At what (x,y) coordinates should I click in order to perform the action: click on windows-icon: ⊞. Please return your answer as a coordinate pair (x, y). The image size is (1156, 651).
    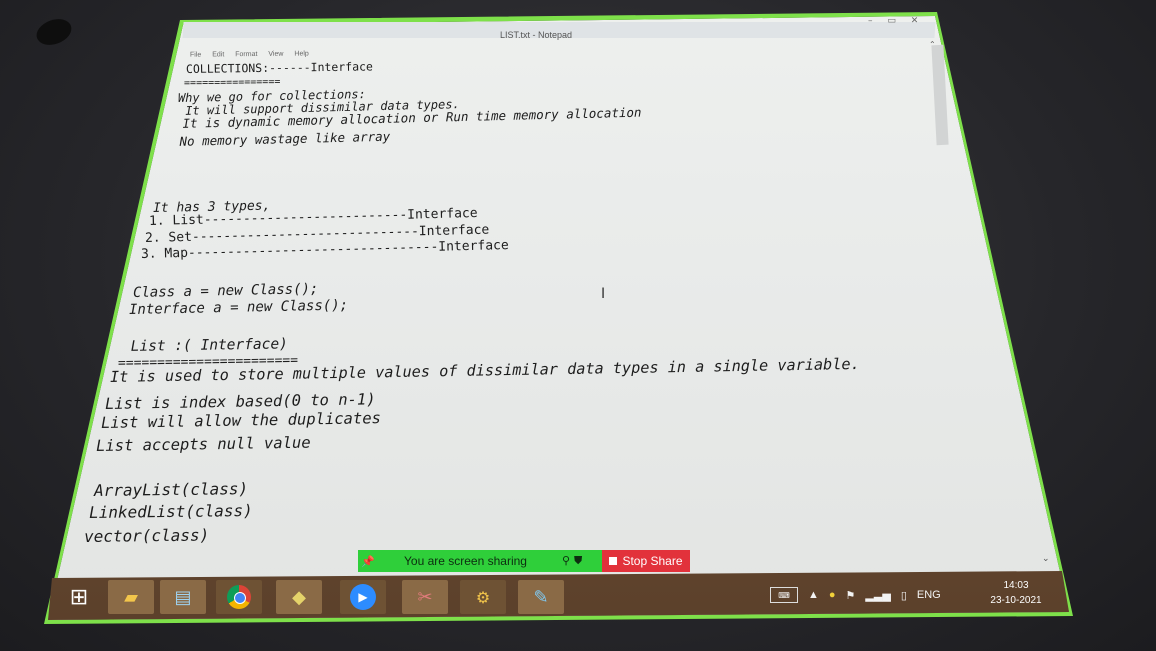
    Looking at the image, I should click on (79, 597).